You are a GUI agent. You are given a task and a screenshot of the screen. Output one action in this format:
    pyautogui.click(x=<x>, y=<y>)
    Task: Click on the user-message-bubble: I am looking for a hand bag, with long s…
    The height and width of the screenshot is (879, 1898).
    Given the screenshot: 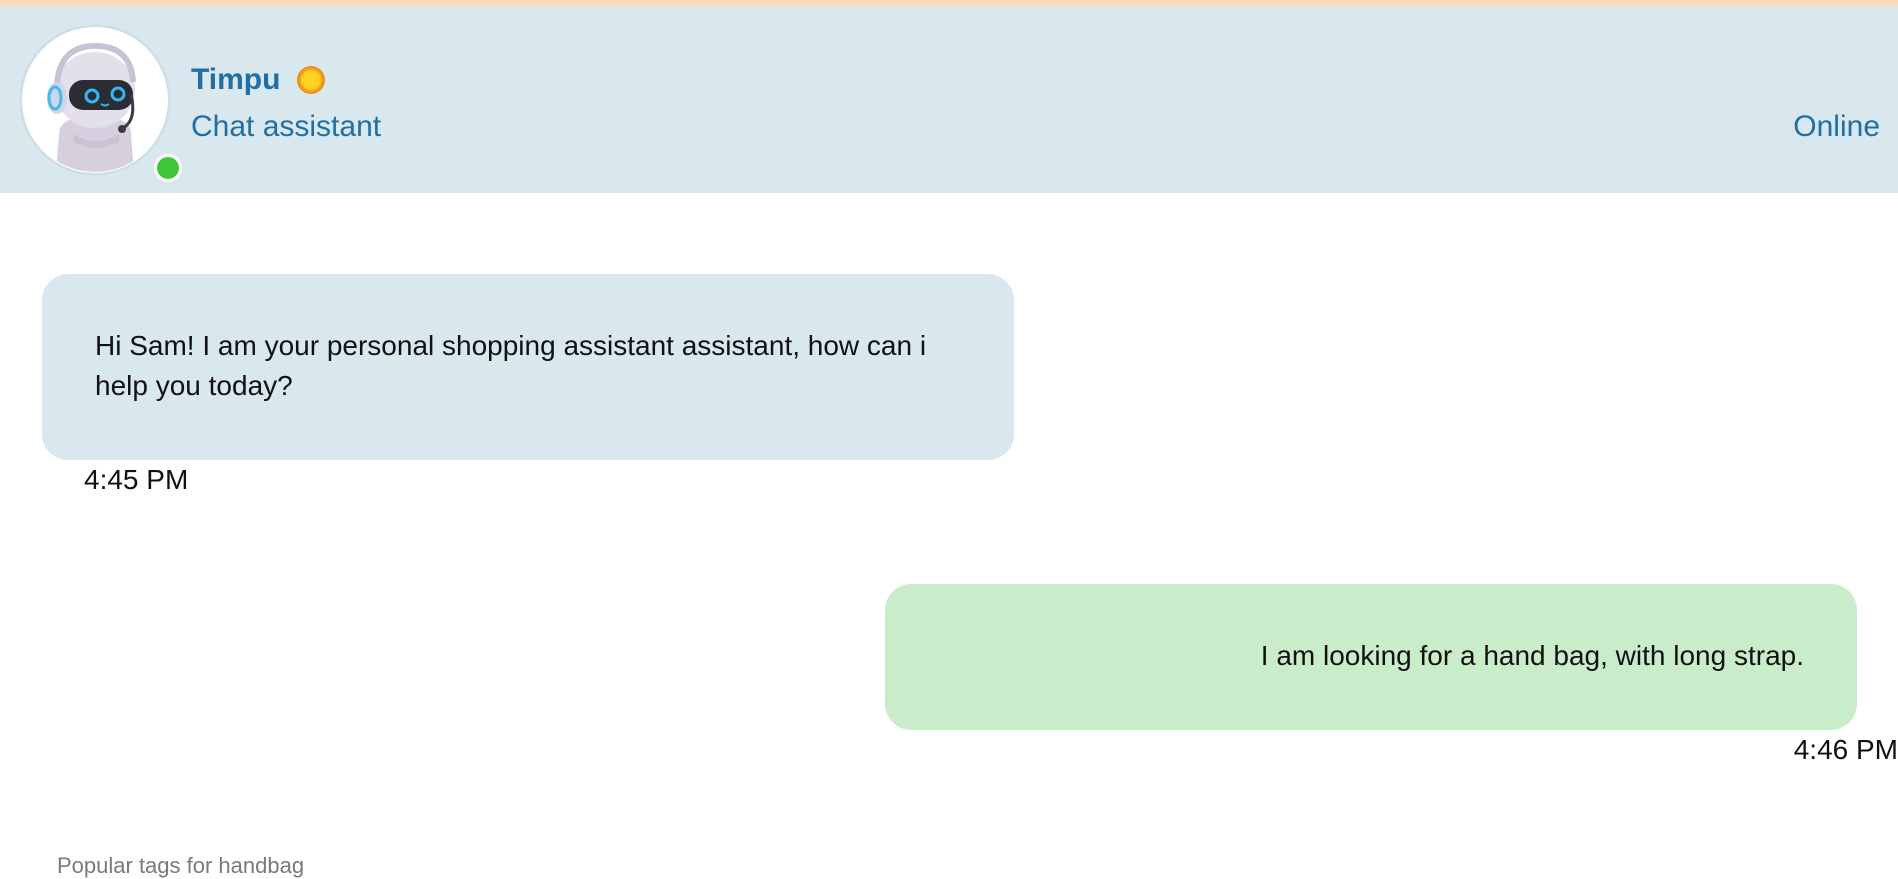 What is the action you would take?
    pyautogui.click(x=1371, y=657)
    